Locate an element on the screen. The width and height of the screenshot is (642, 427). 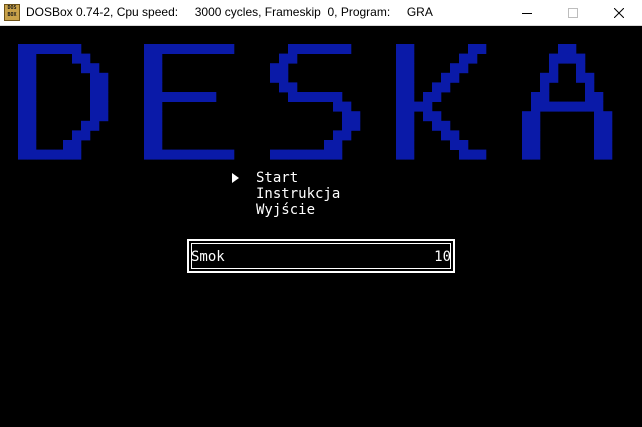
maximize-icon is located at coordinates (573, 13).